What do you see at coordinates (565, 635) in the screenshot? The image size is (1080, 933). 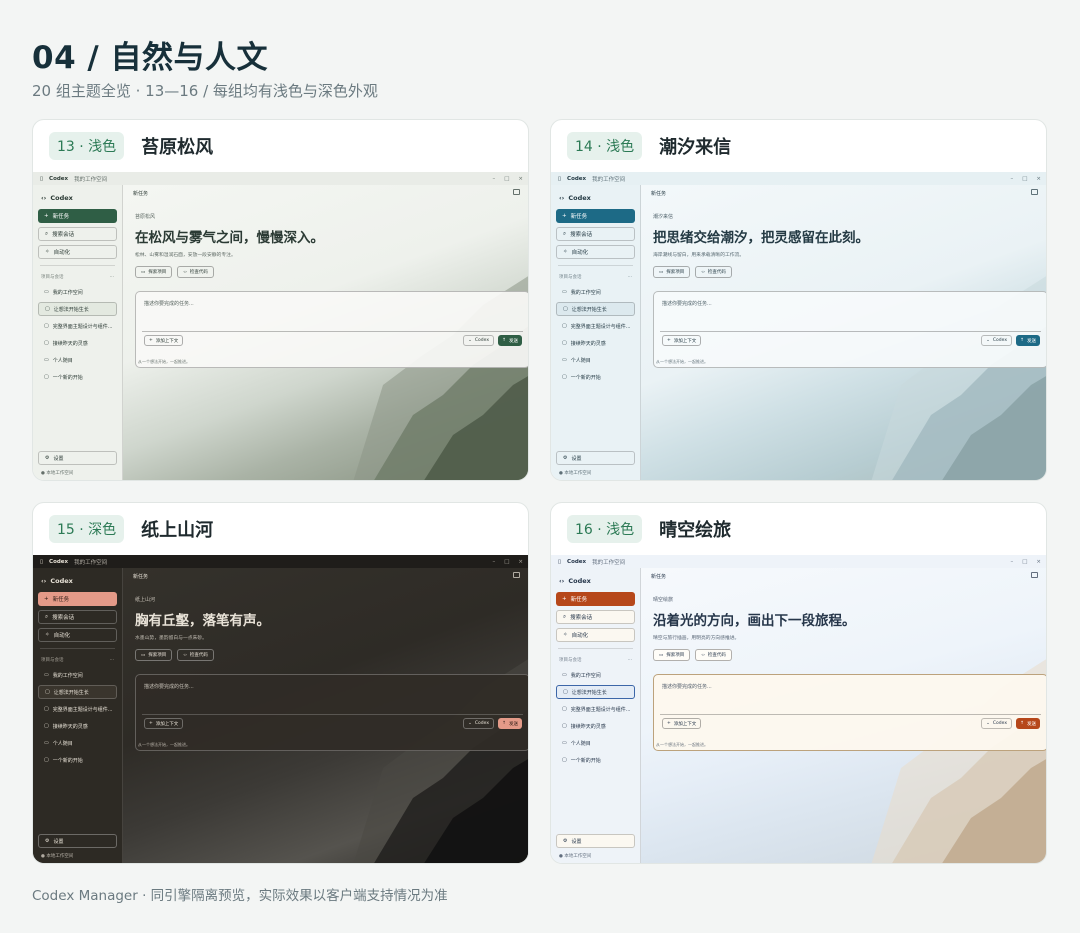 I see `sparkle-icon: ✧` at bounding box center [565, 635].